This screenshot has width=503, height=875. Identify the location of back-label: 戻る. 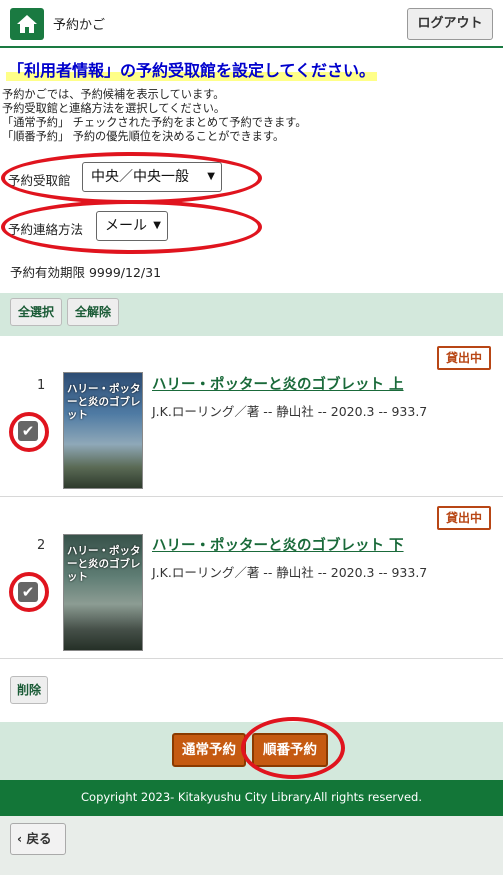
(39, 838).